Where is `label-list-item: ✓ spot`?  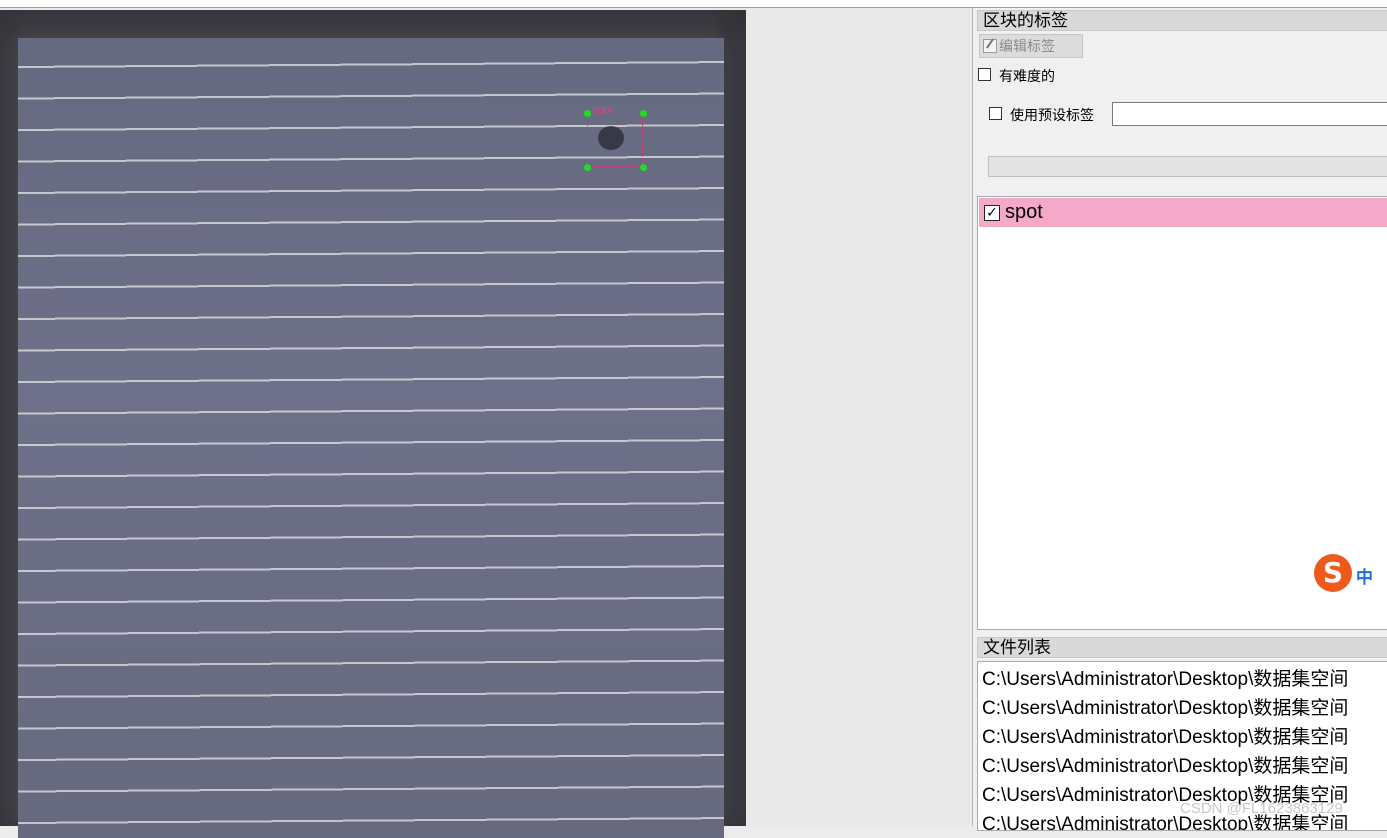
label-list-item: ✓ spot is located at coordinates (1183, 212).